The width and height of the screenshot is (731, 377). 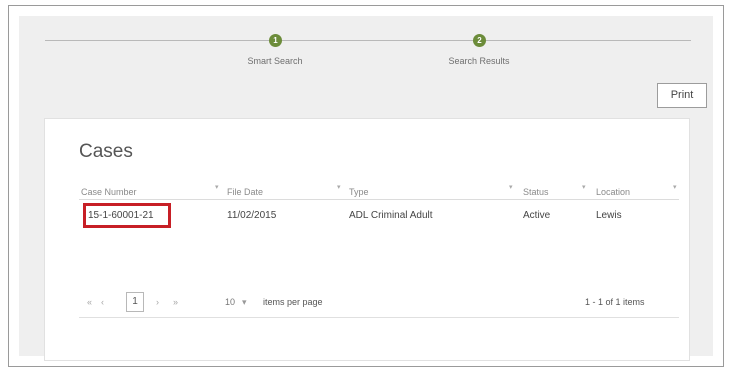 I want to click on footer-divider, so click(x=379, y=317).